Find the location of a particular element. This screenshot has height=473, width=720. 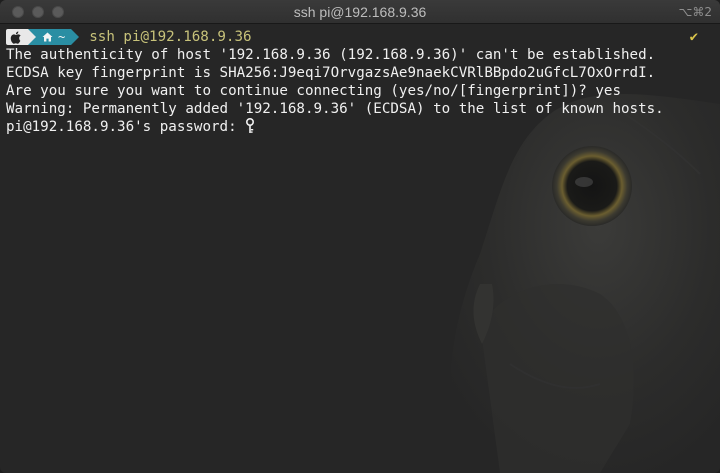

tab-shortcut: ⌥⌘2 is located at coordinates (695, 12).